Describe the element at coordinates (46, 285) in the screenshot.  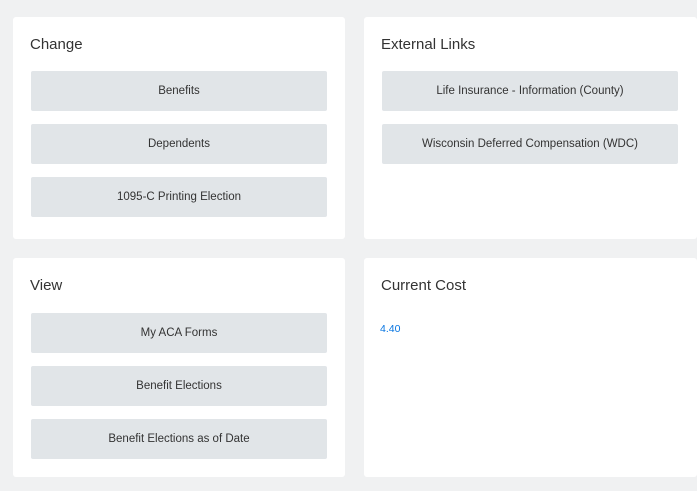
I see `view-card-title: View` at that location.